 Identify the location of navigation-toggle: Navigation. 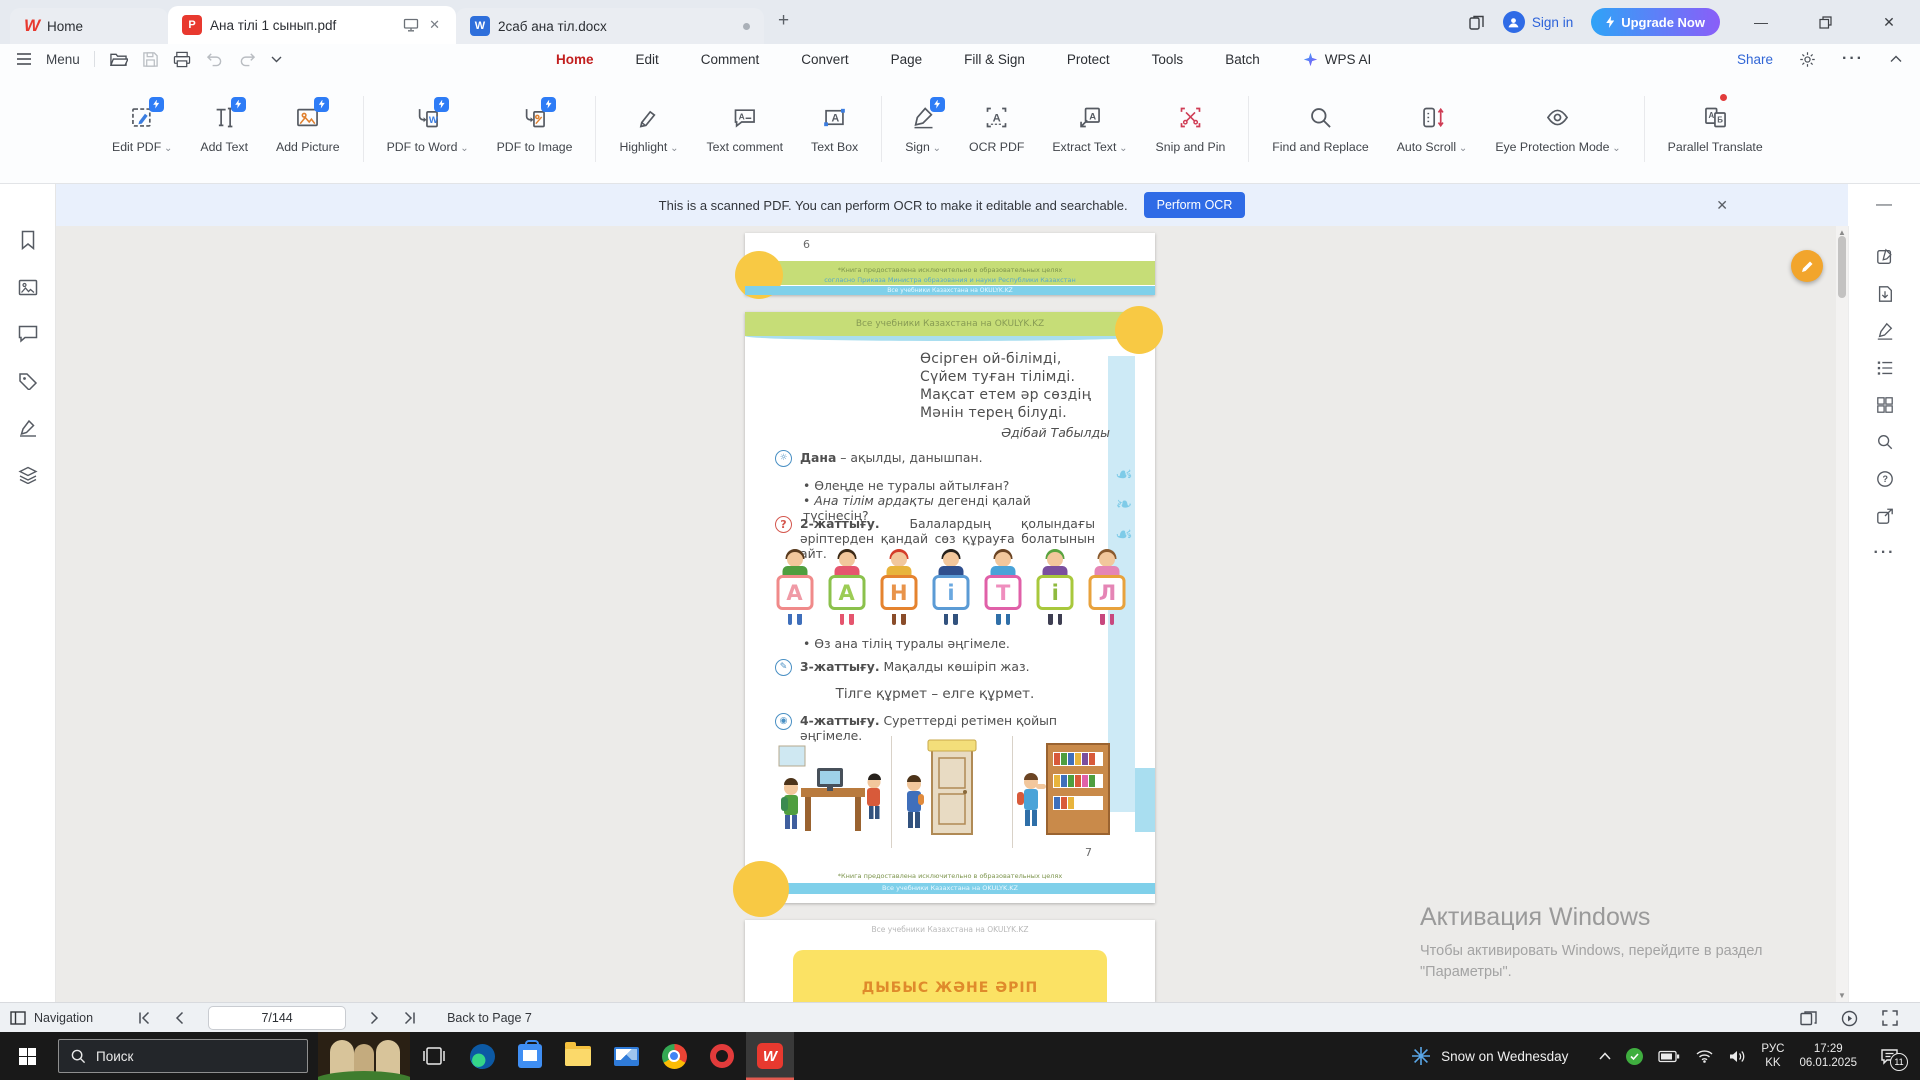
(51, 1018).